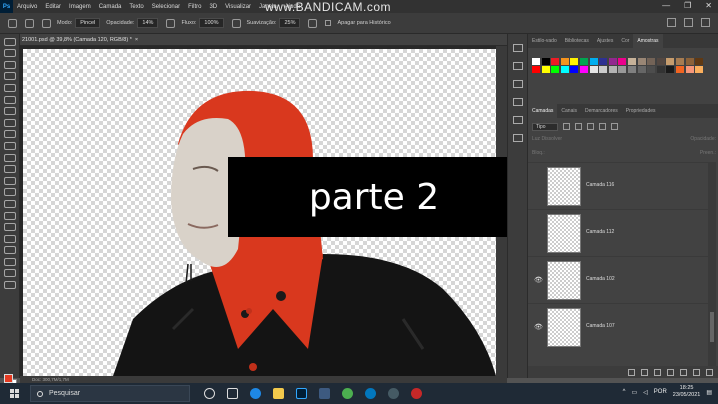 The image size is (718, 404). I want to click on tab-swatches: Amostras, so click(648, 41).